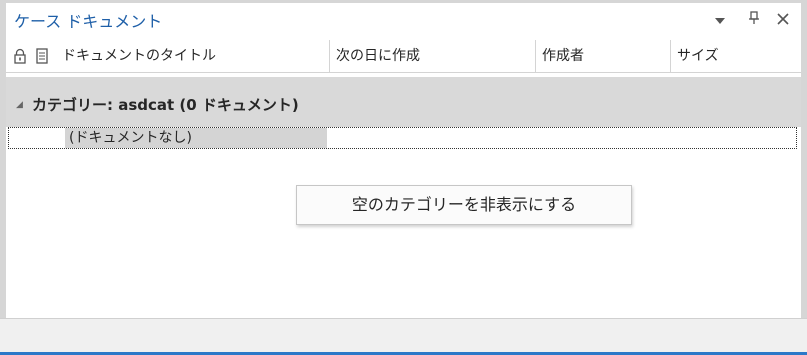 The height and width of the screenshot is (355, 807). Describe the element at coordinates (165, 105) in the screenshot. I see `category-group-label: カテゴリー: asdcat (0 ドキュメント)` at that location.